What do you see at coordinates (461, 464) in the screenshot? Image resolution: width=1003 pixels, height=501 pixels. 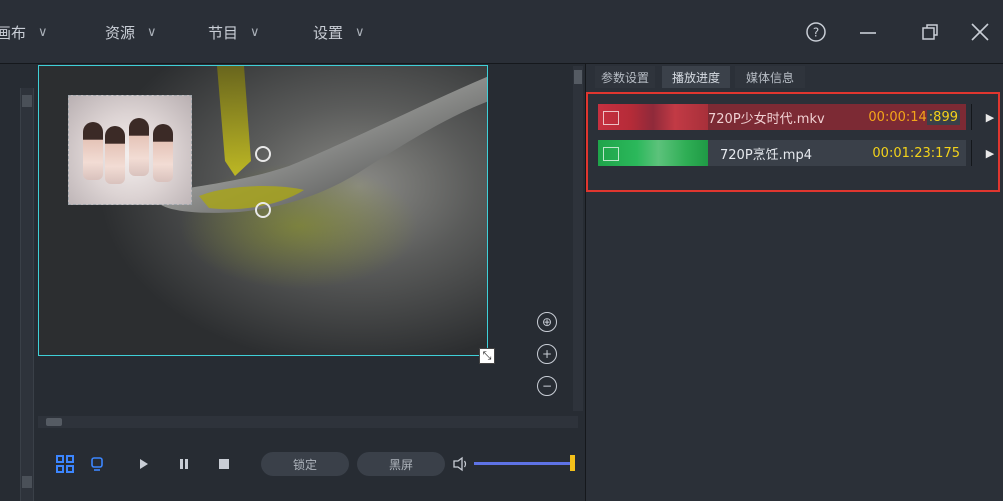 I see `volume-icon` at bounding box center [461, 464].